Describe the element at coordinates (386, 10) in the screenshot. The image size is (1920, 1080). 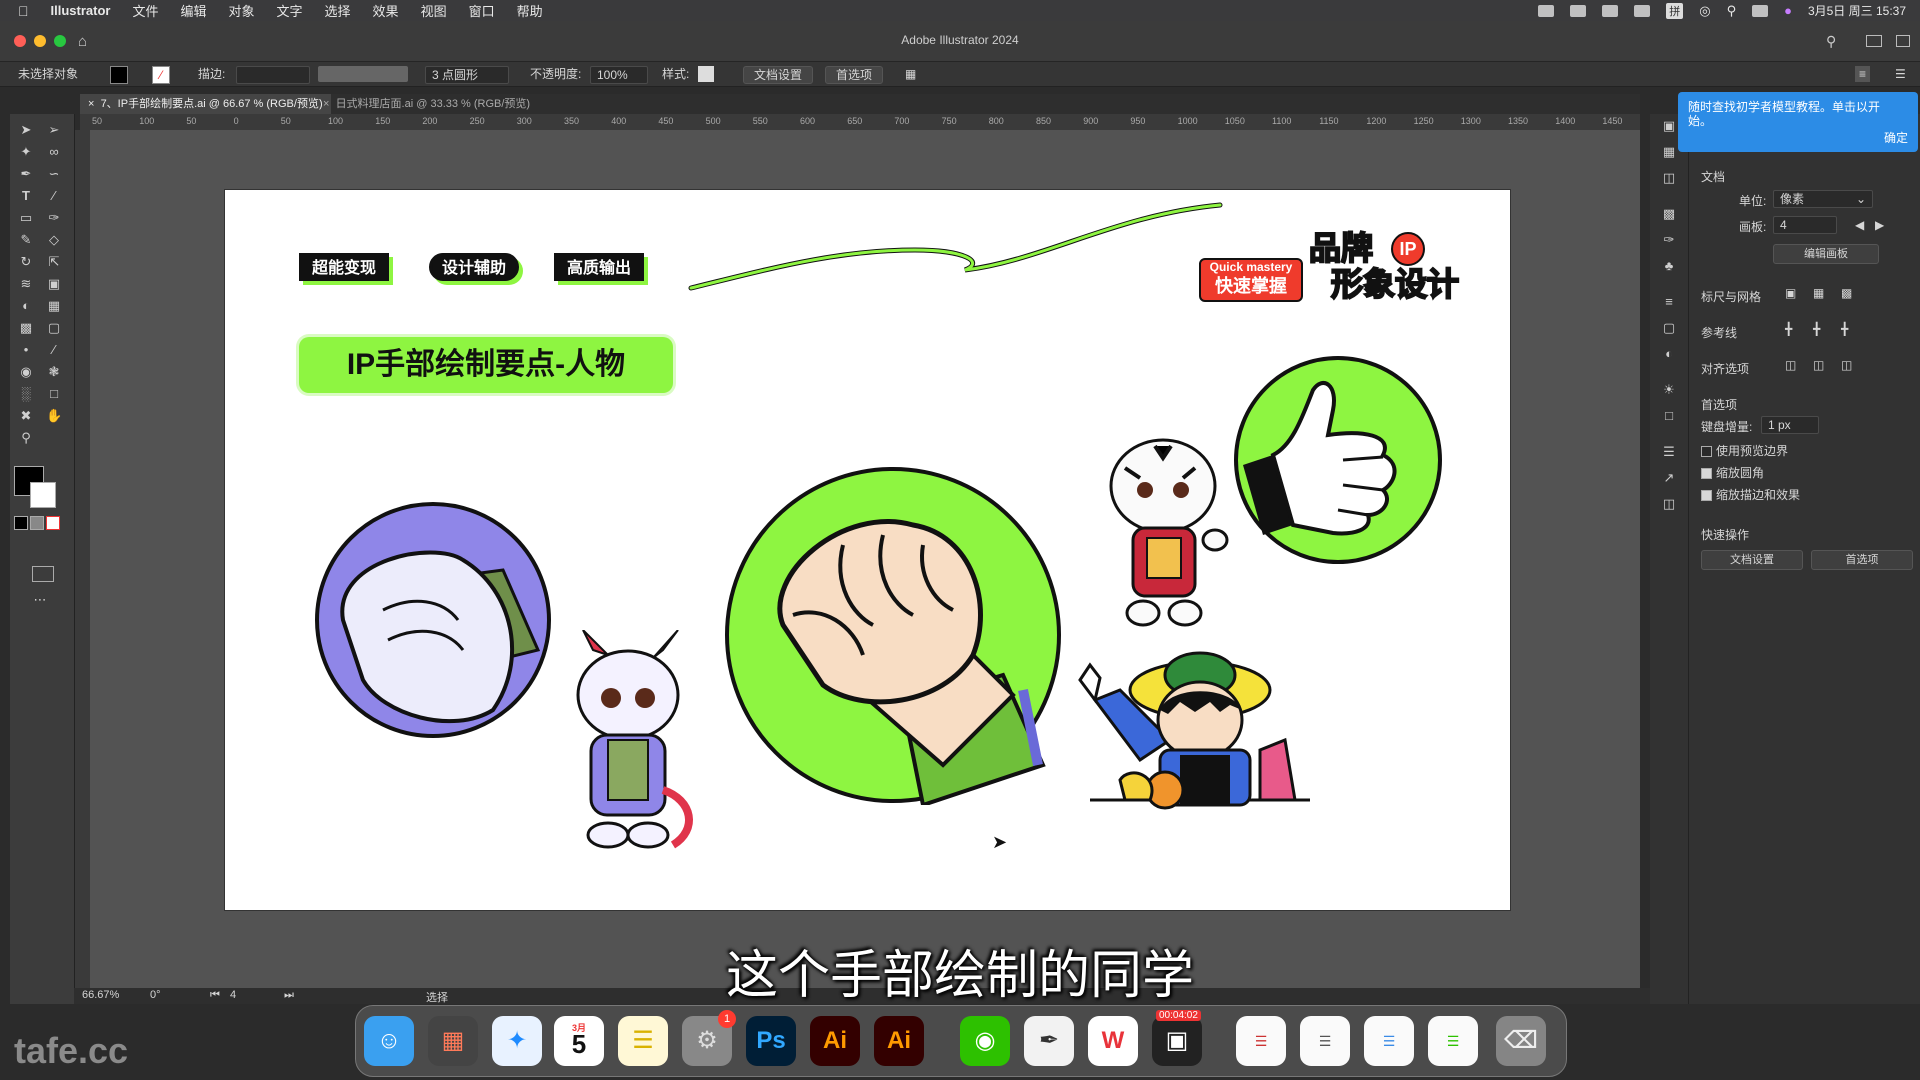
I see `menu-effect: 效果` at that location.